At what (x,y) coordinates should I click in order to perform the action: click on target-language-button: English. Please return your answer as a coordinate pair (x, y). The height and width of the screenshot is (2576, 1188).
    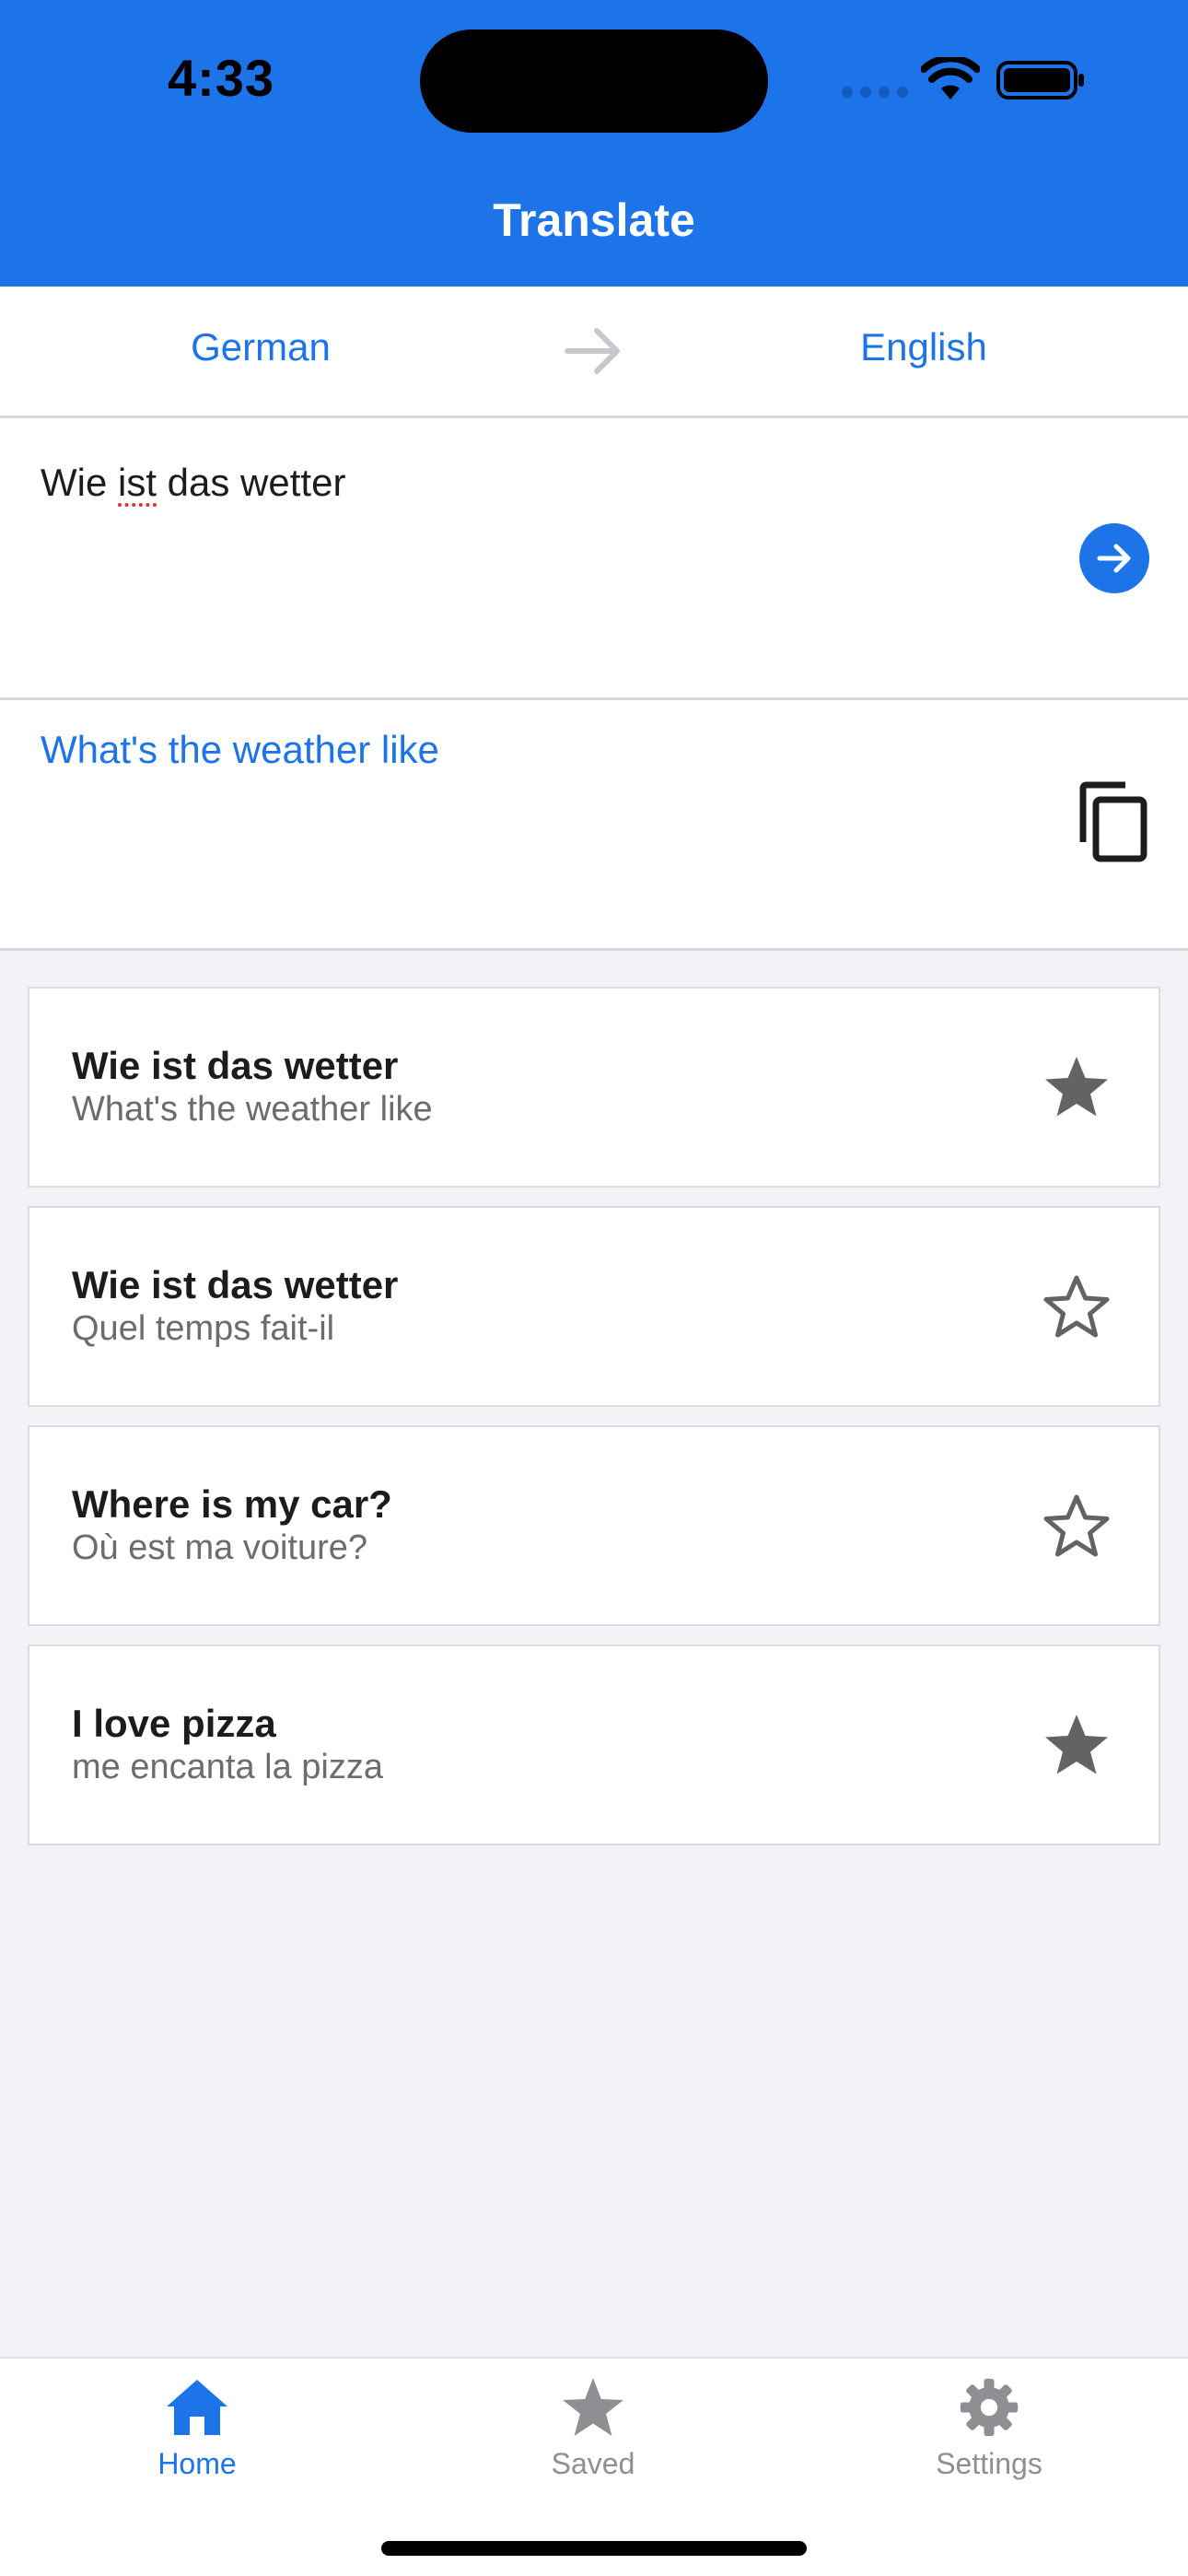
    Looking at the image, I should click on (924, 347).